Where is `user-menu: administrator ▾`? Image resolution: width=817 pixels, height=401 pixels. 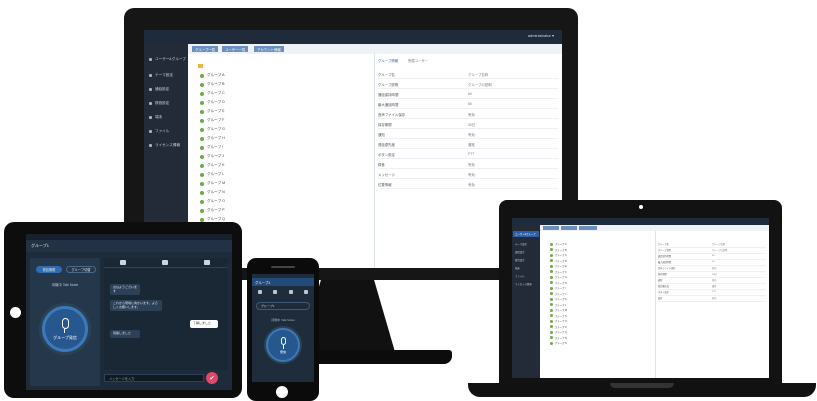
user-menu: administrator ▾ is located at coordinates (541, 35).